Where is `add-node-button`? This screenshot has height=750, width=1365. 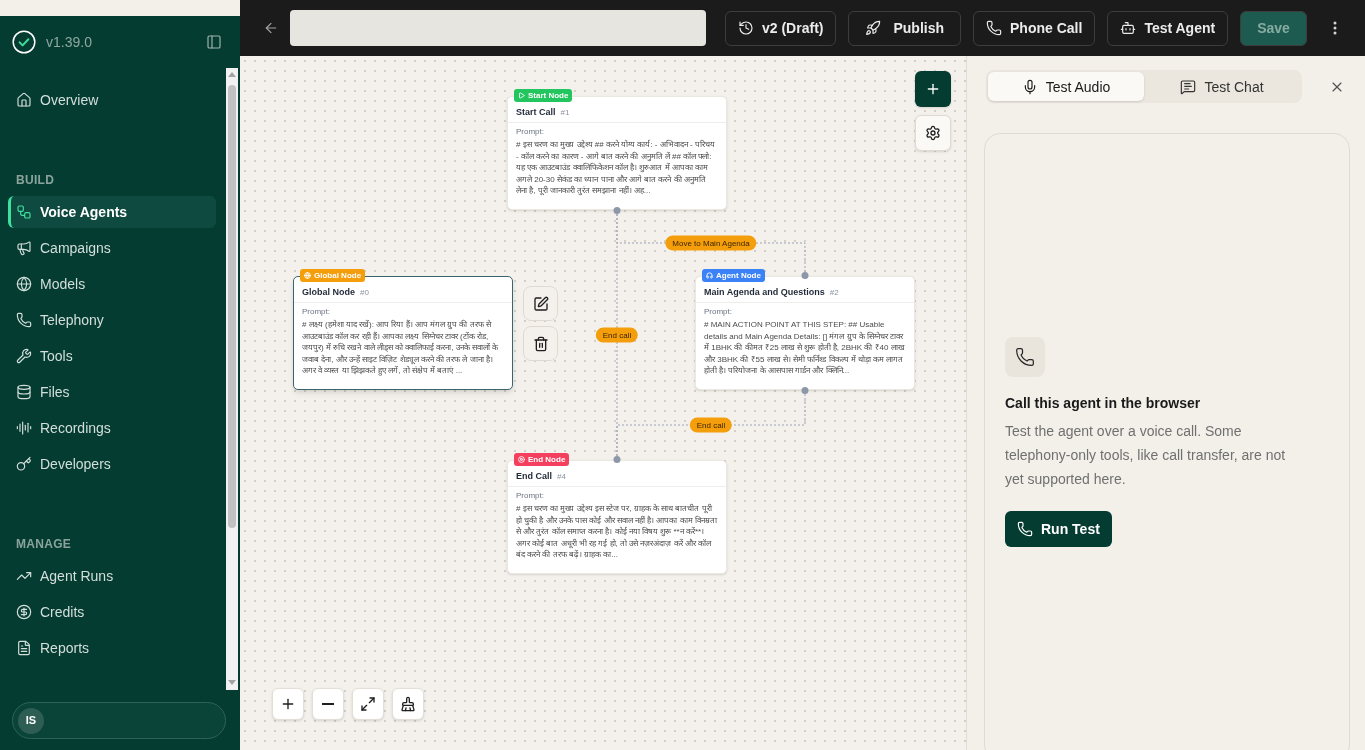
add-node-button is located at coordinates (933, 89).